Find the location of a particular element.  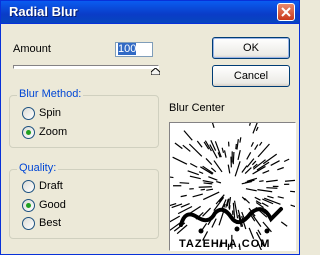

close-button is located at coordinates (286, 12).